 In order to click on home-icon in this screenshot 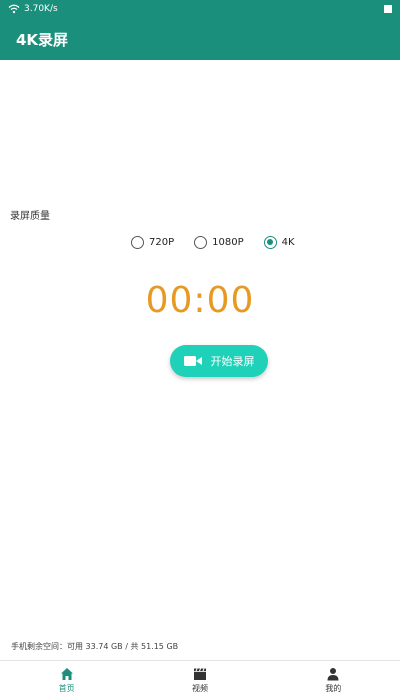, I will do `click(66, 674)`.